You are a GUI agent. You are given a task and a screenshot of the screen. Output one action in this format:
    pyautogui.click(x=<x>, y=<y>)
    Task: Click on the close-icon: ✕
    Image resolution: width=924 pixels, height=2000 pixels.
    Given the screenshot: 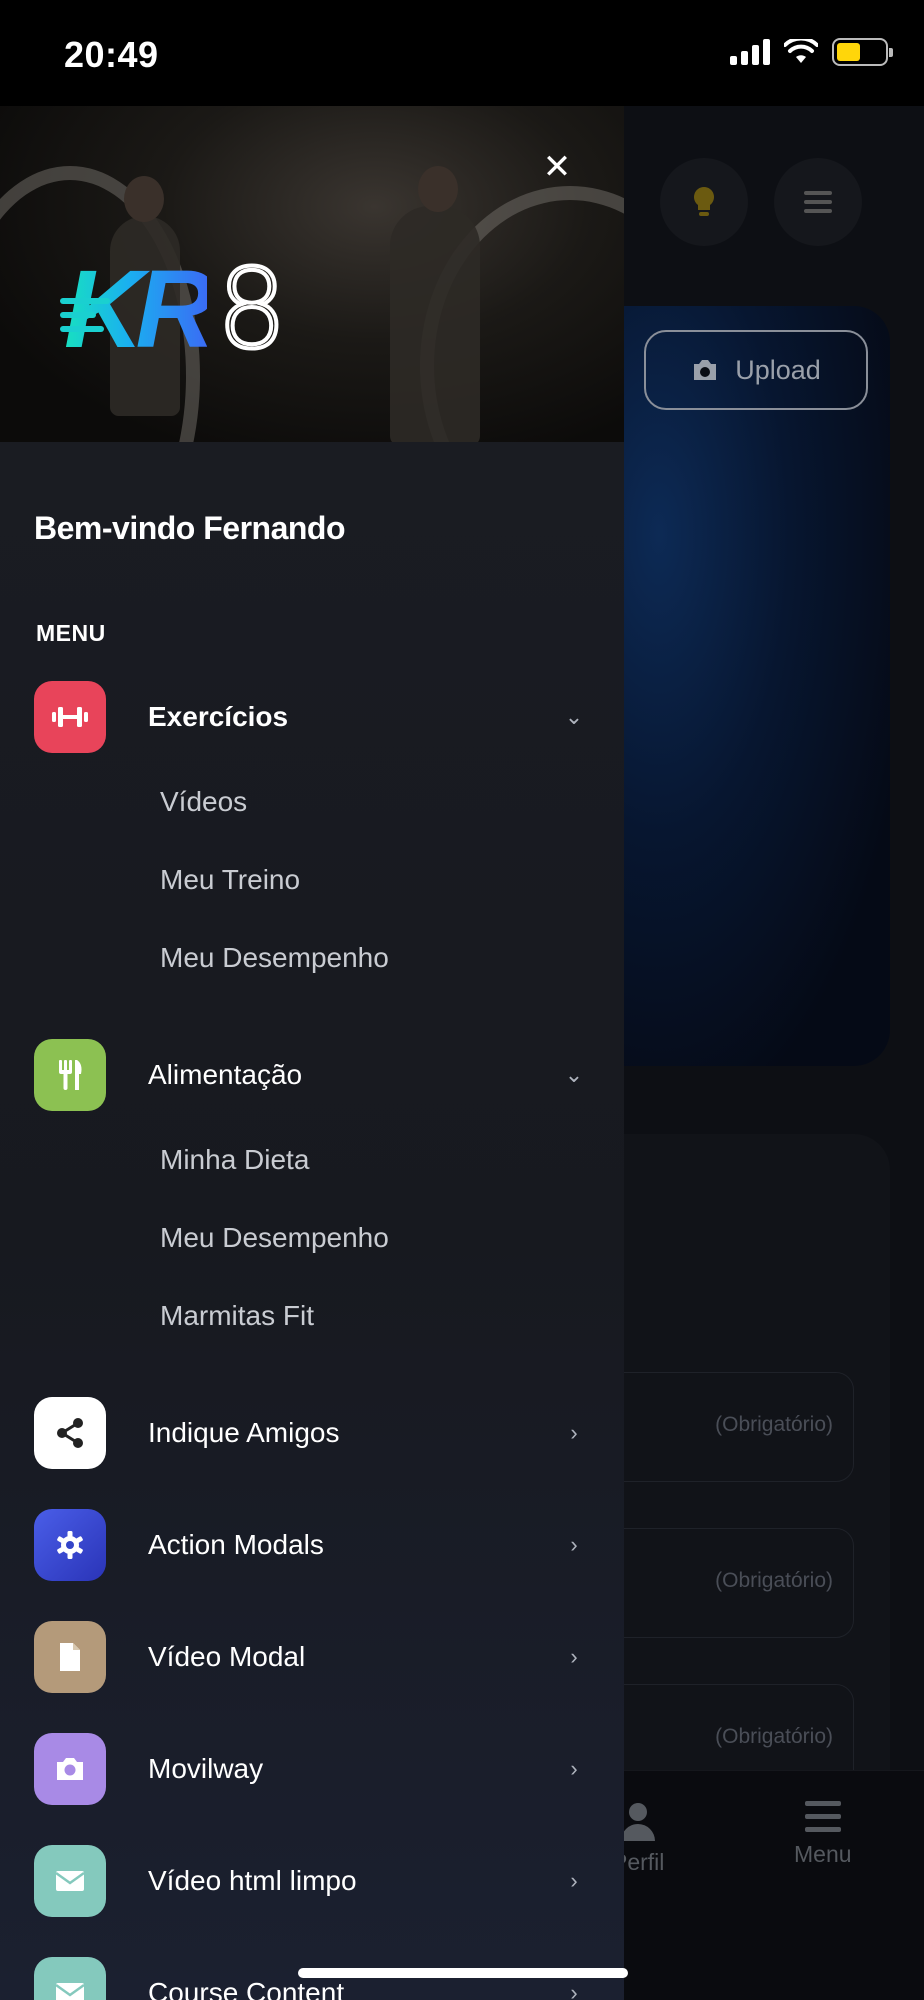 What is the action you would take?
    pyautogui.click(x=557, y=167)
    